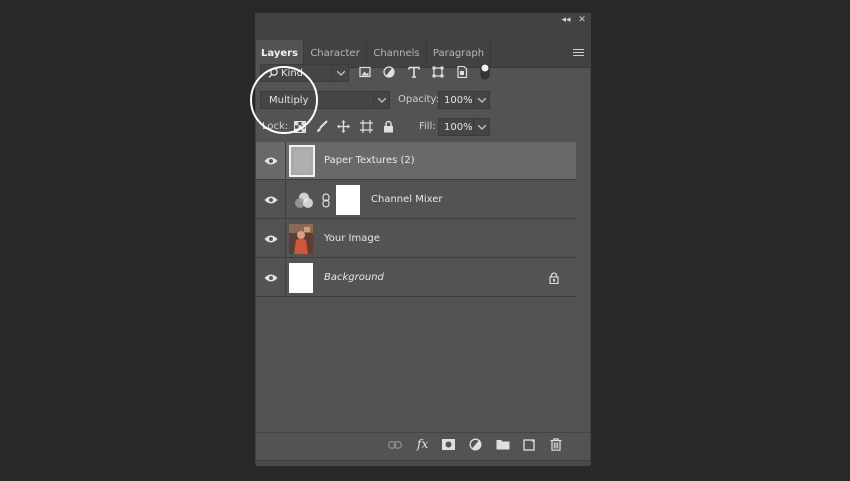 The height and width of the screenshot is (481, 850). What do you see at coordinates (416, 239) in the screenshot?
I see `layer-row: Your Image` at bounding box center [416, 239].